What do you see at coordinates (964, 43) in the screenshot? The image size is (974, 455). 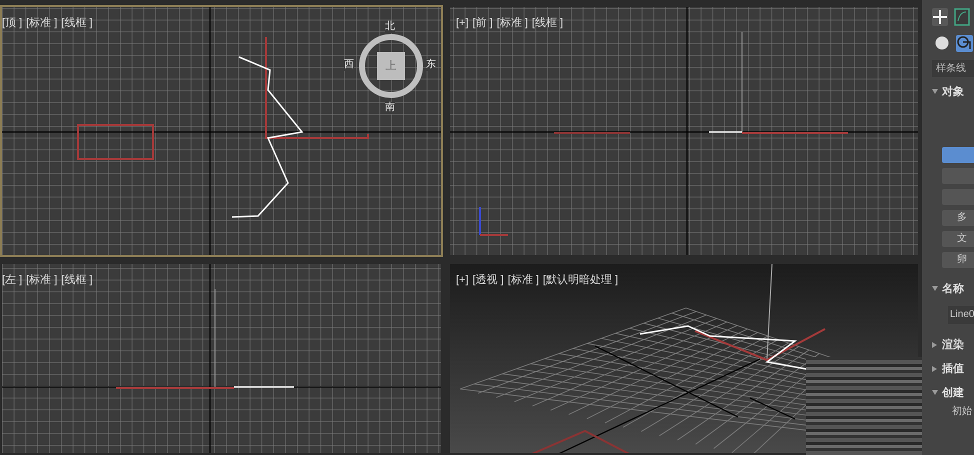 I see `shape-category-icon` at bounding box center [964, 43].